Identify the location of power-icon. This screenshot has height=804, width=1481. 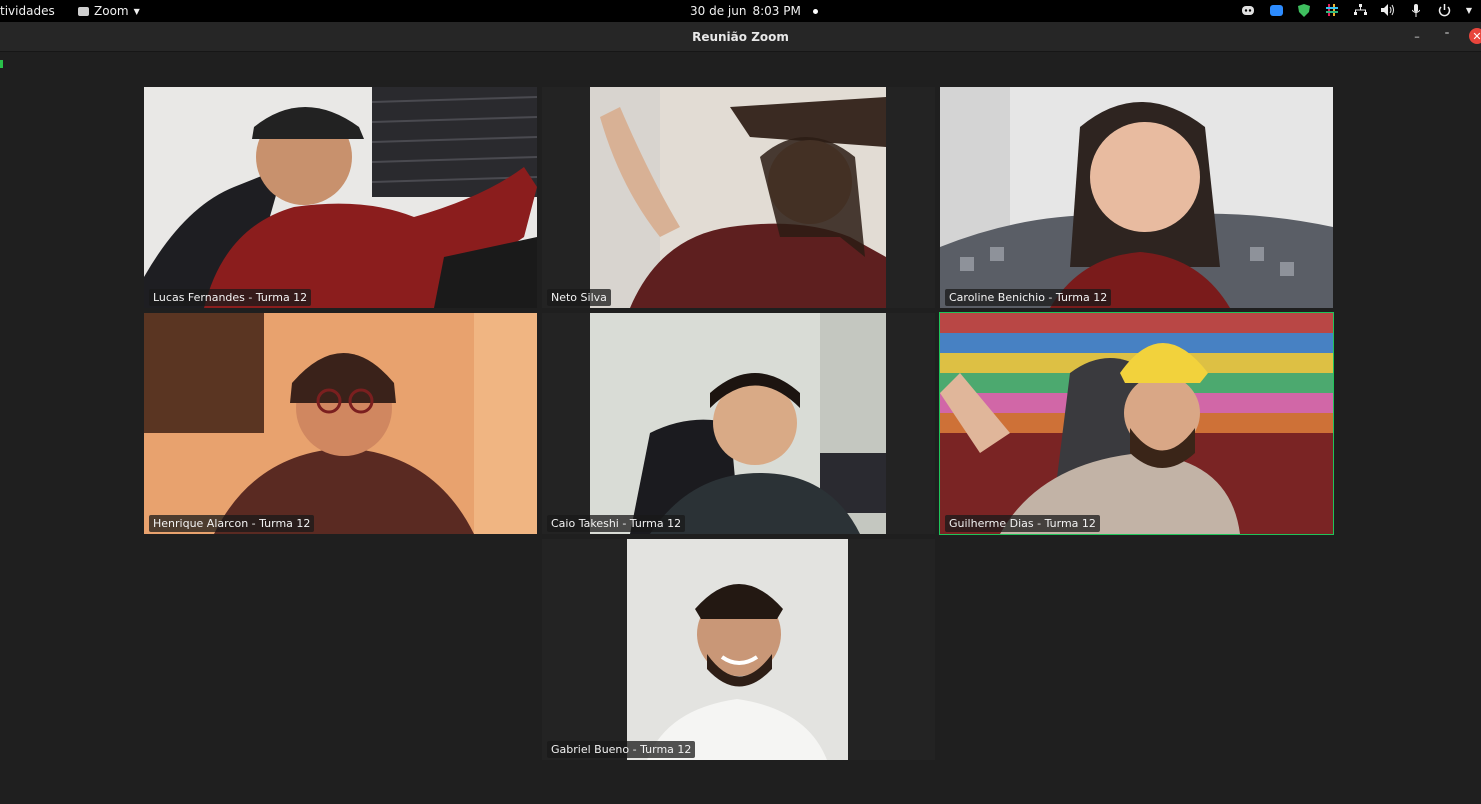
(1444, 10).